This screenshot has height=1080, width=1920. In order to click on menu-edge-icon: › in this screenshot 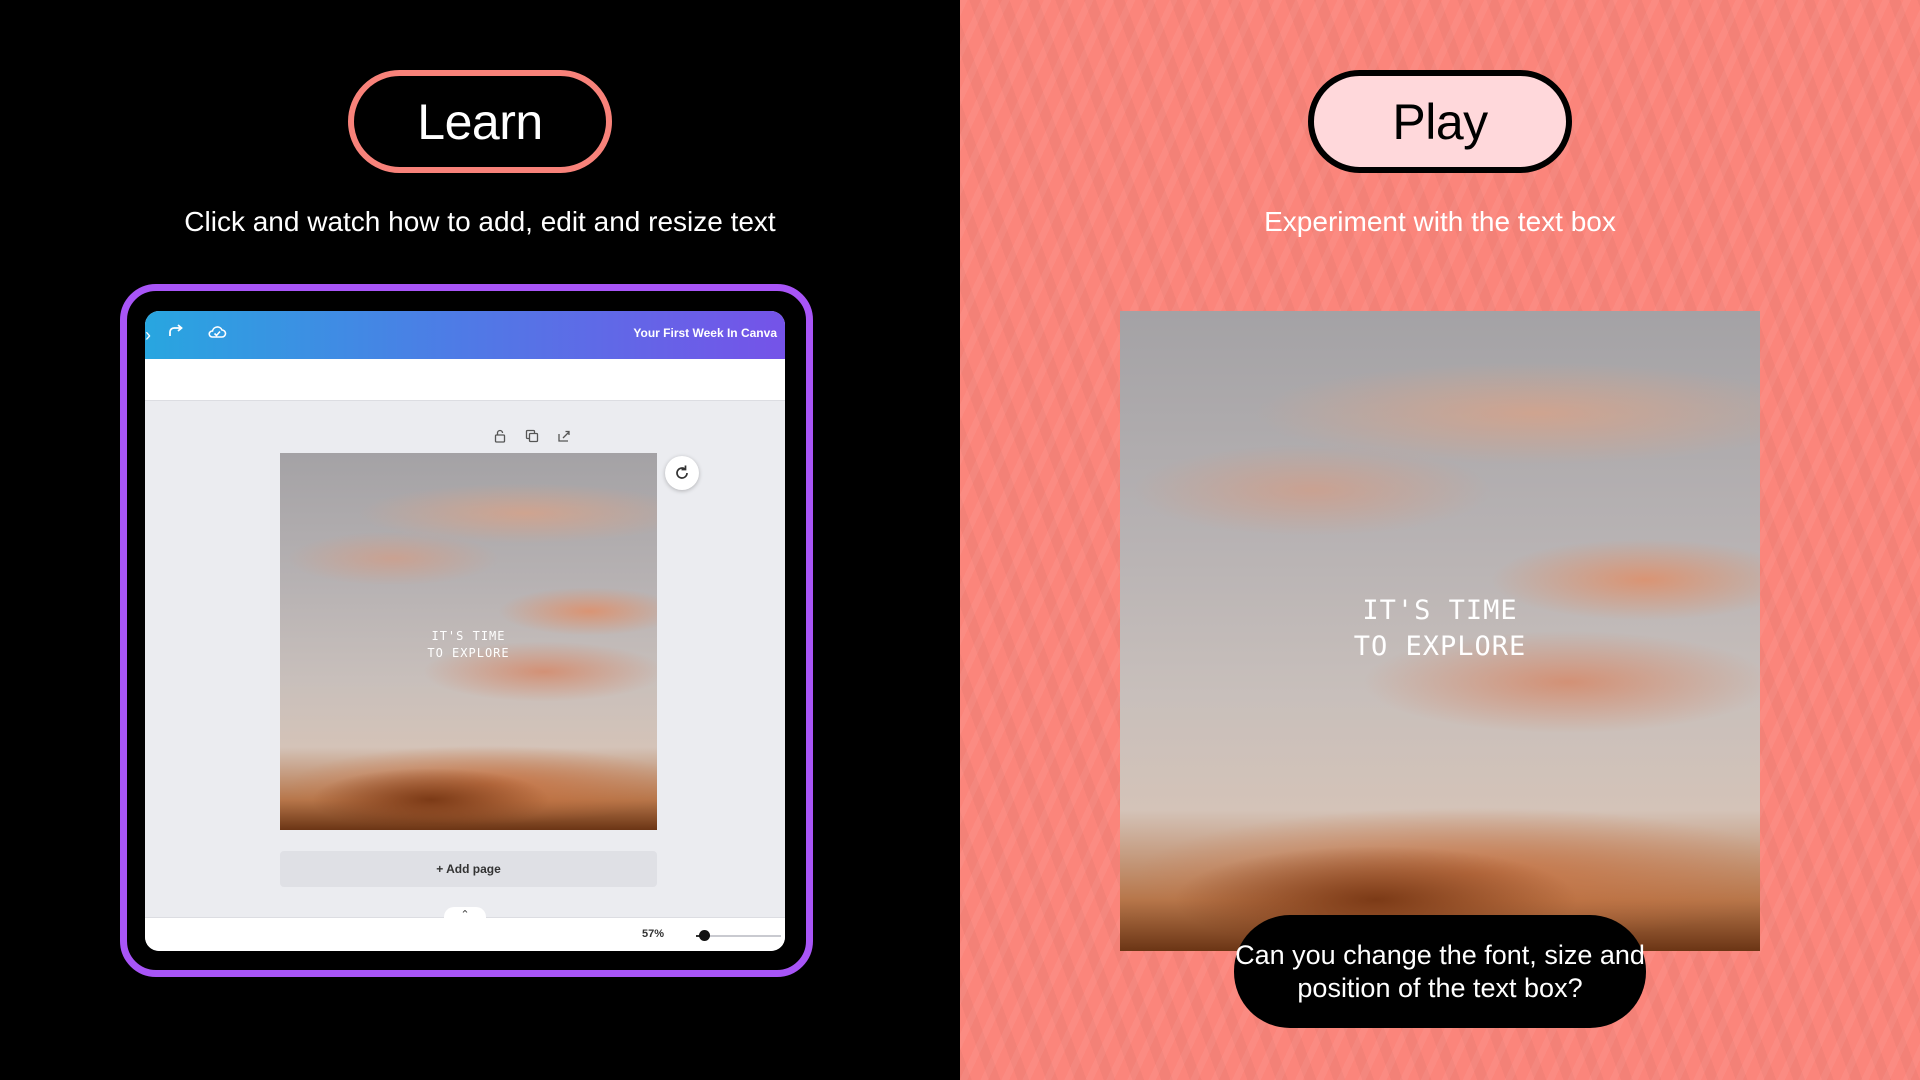, I will do `click(148, 335)`.